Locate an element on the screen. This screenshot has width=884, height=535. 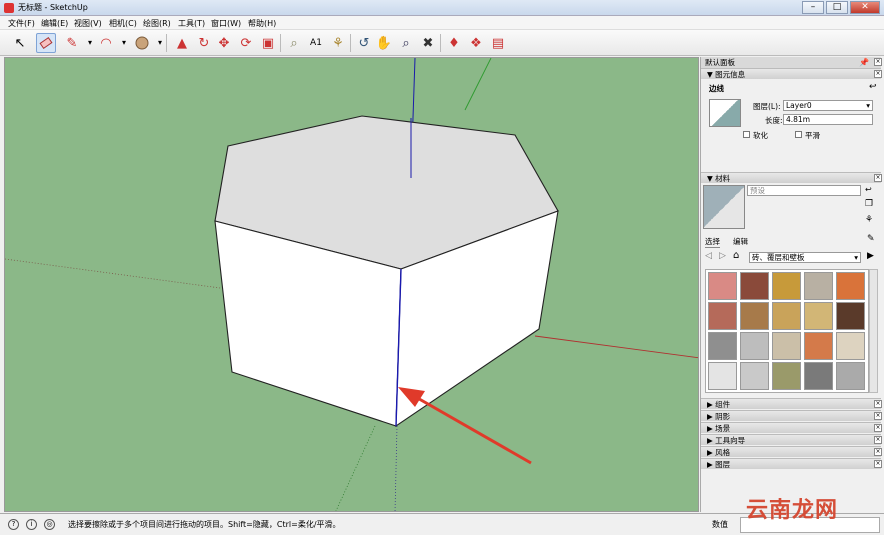
collapsed-panel-header: ▶ 工具向导 is located at coordinates (791, 439).